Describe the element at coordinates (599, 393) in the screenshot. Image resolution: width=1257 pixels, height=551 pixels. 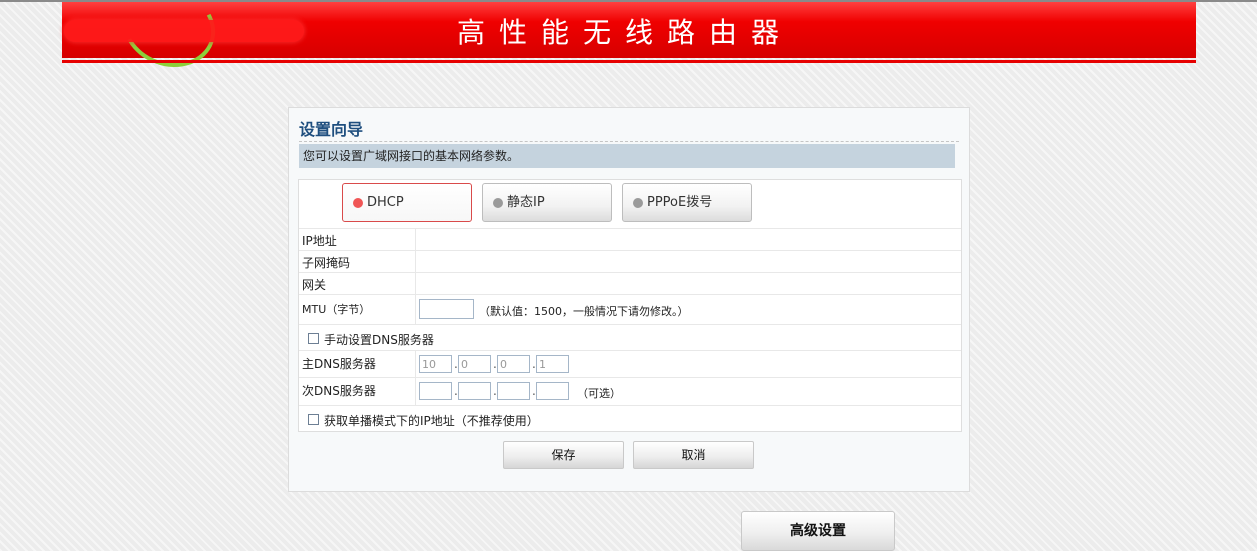
I see `optional-note: （可选）` at that location.